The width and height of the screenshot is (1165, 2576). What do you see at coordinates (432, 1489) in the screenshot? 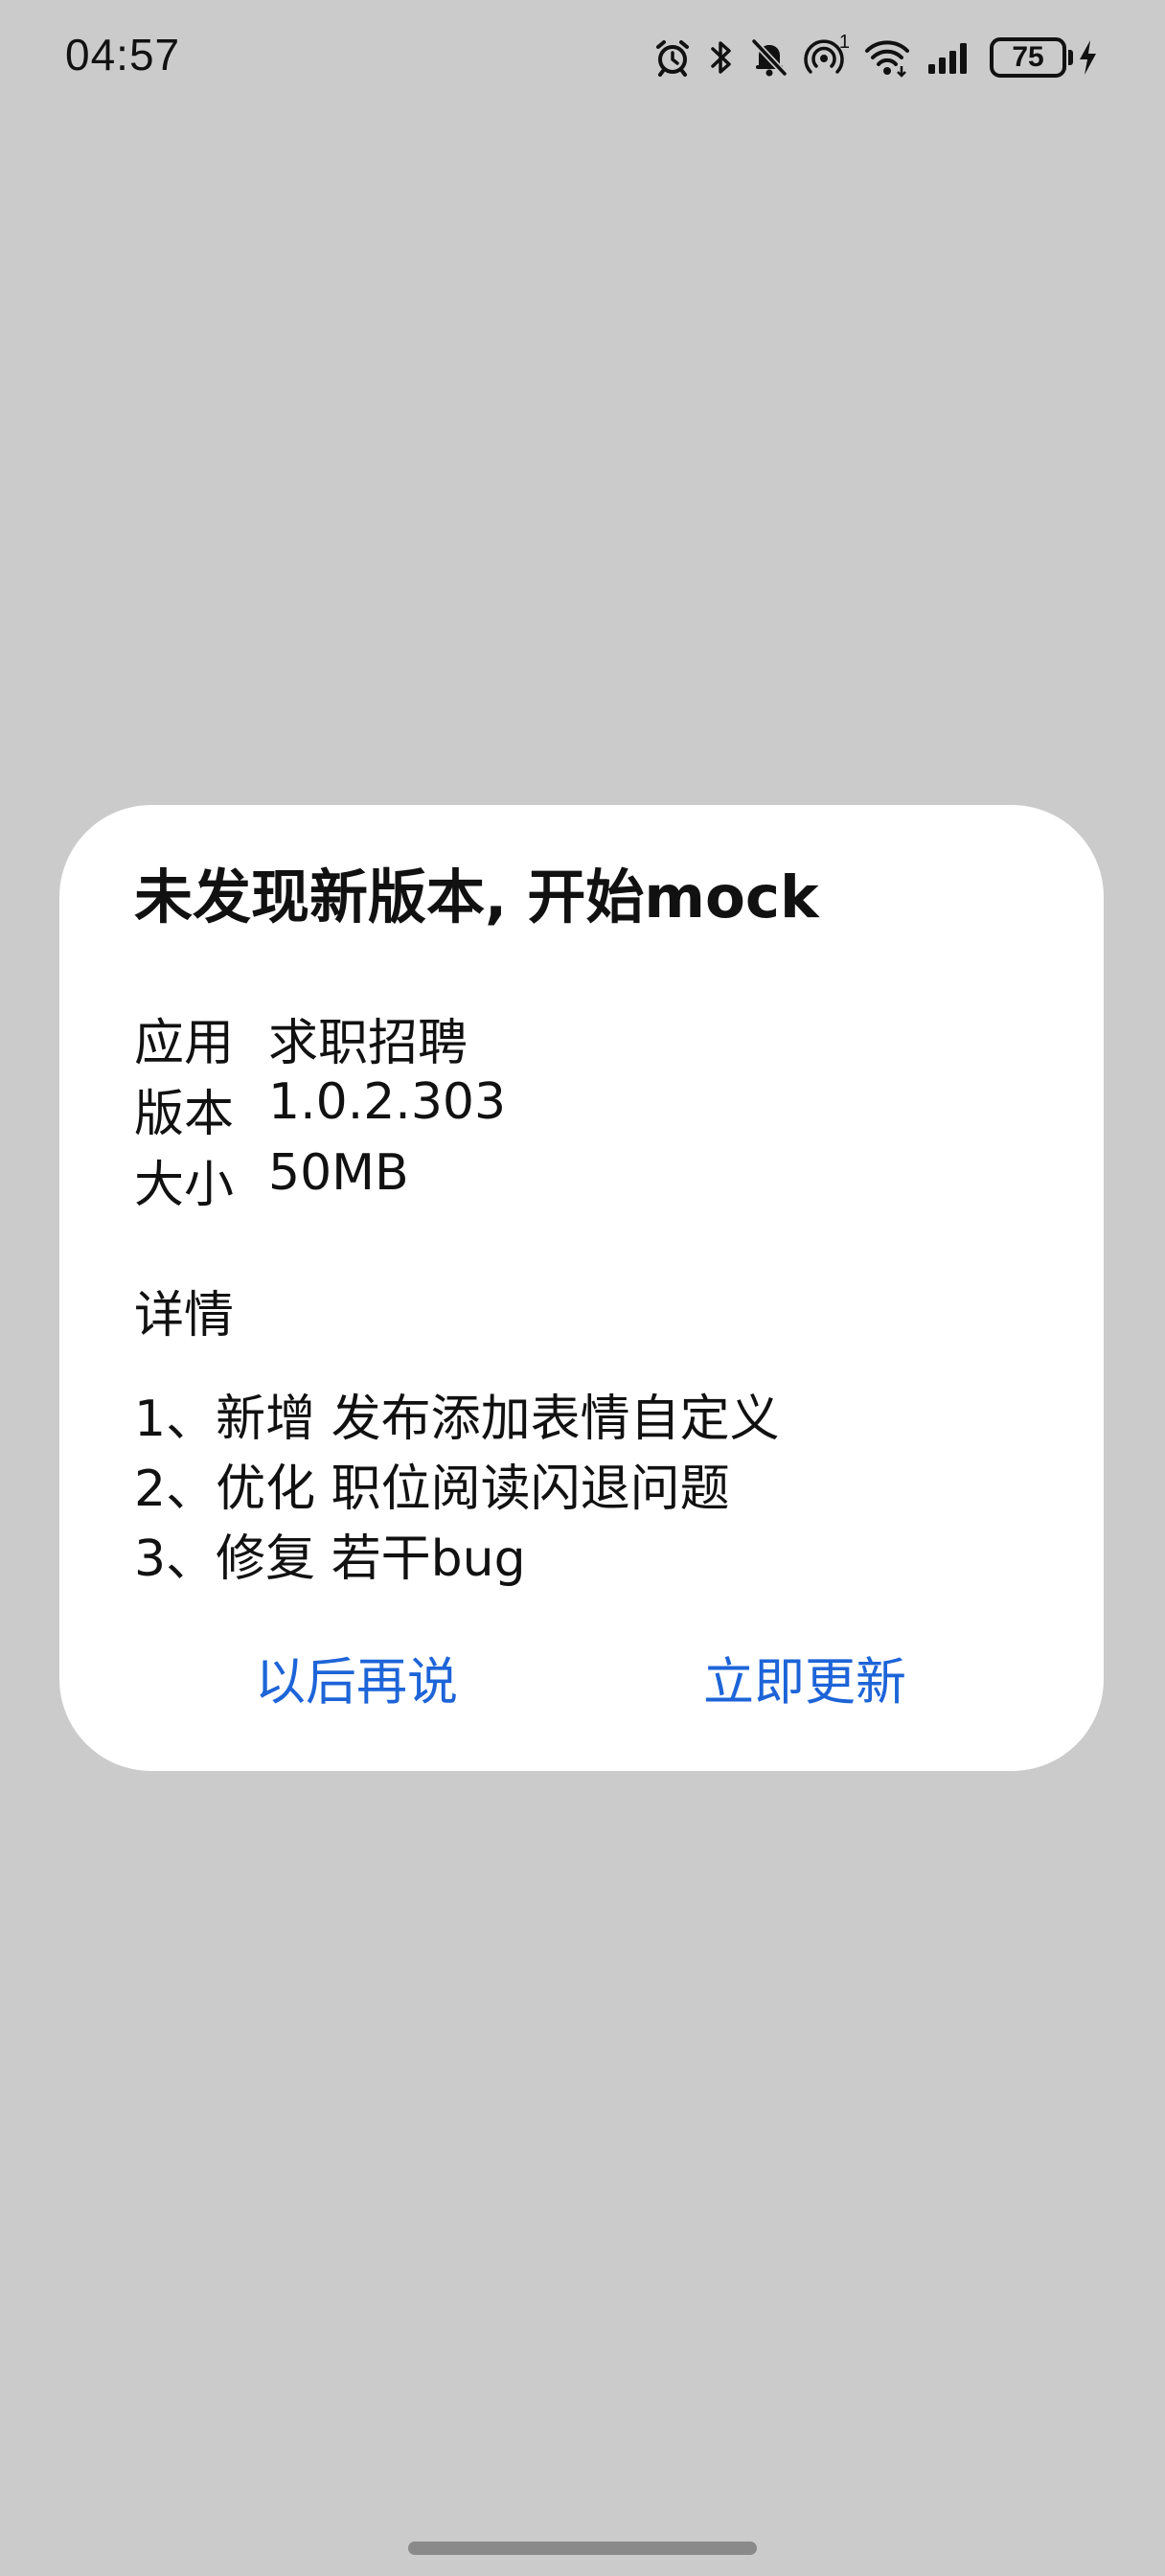
I see `detail-line: 2、优化 职位阅读闪退问题` at bounding box center [432, 1489].